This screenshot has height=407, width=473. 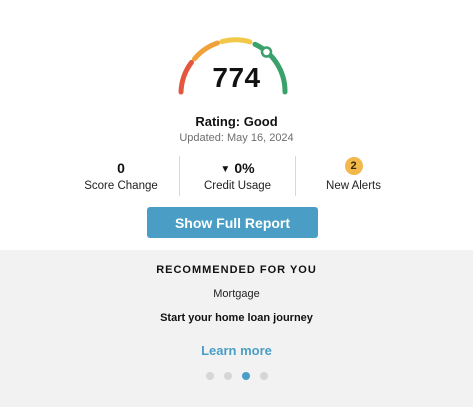 What do you see at coordinates (236, 294) in the screenshot?
I see `recommended-category: Mortgage` at bounding box center [236, 294].